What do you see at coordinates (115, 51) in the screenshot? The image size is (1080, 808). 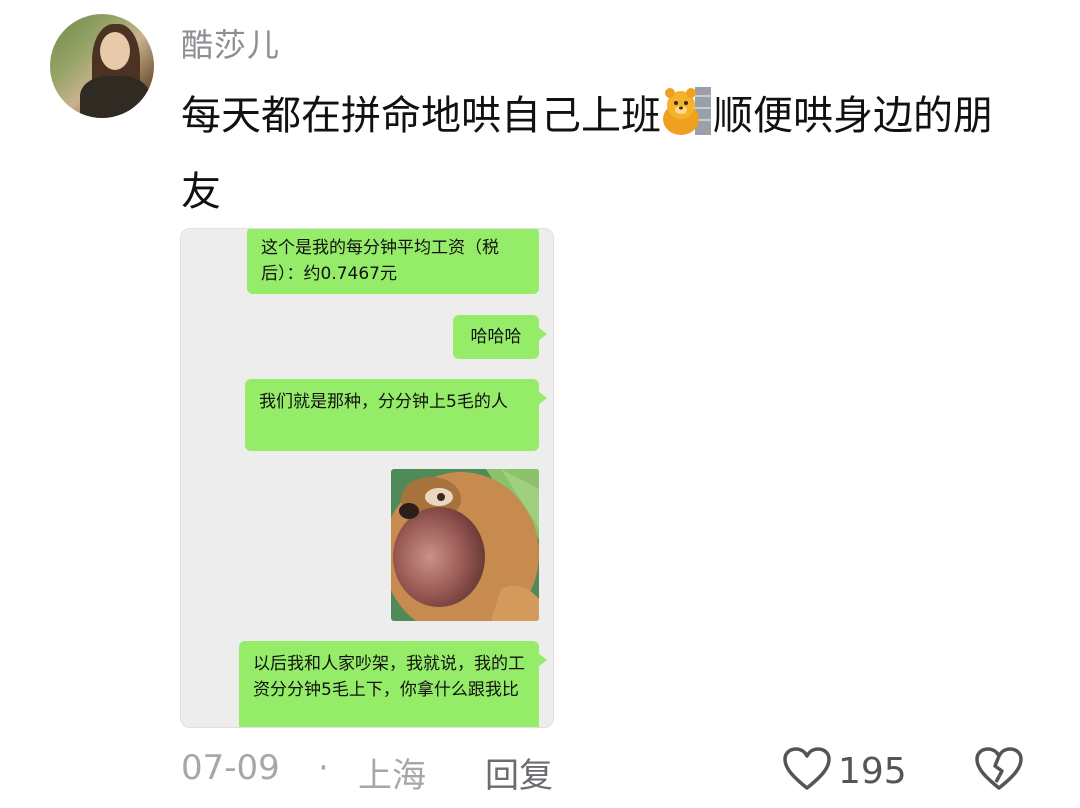 I see `avatar-face` at bounding box center [115, 51].